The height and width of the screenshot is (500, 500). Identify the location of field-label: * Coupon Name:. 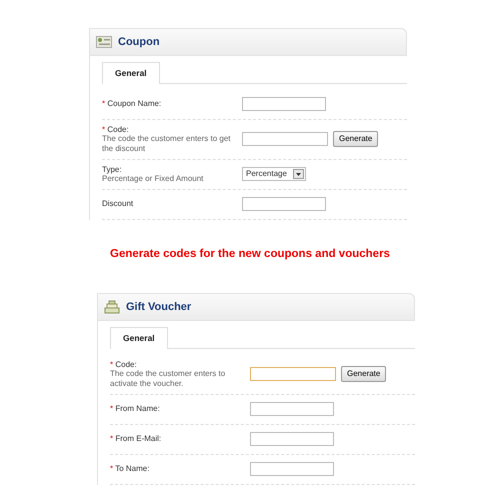
(132, 104).